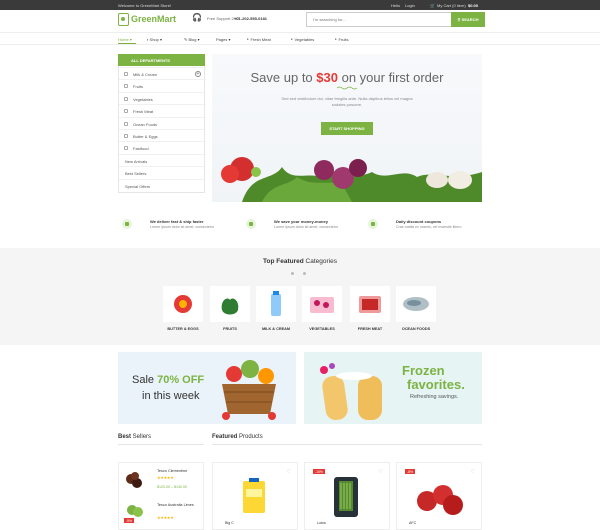  Describe the element at coordinates (351, 392) in the screenshot. I see `frozen-food-image` at that location.